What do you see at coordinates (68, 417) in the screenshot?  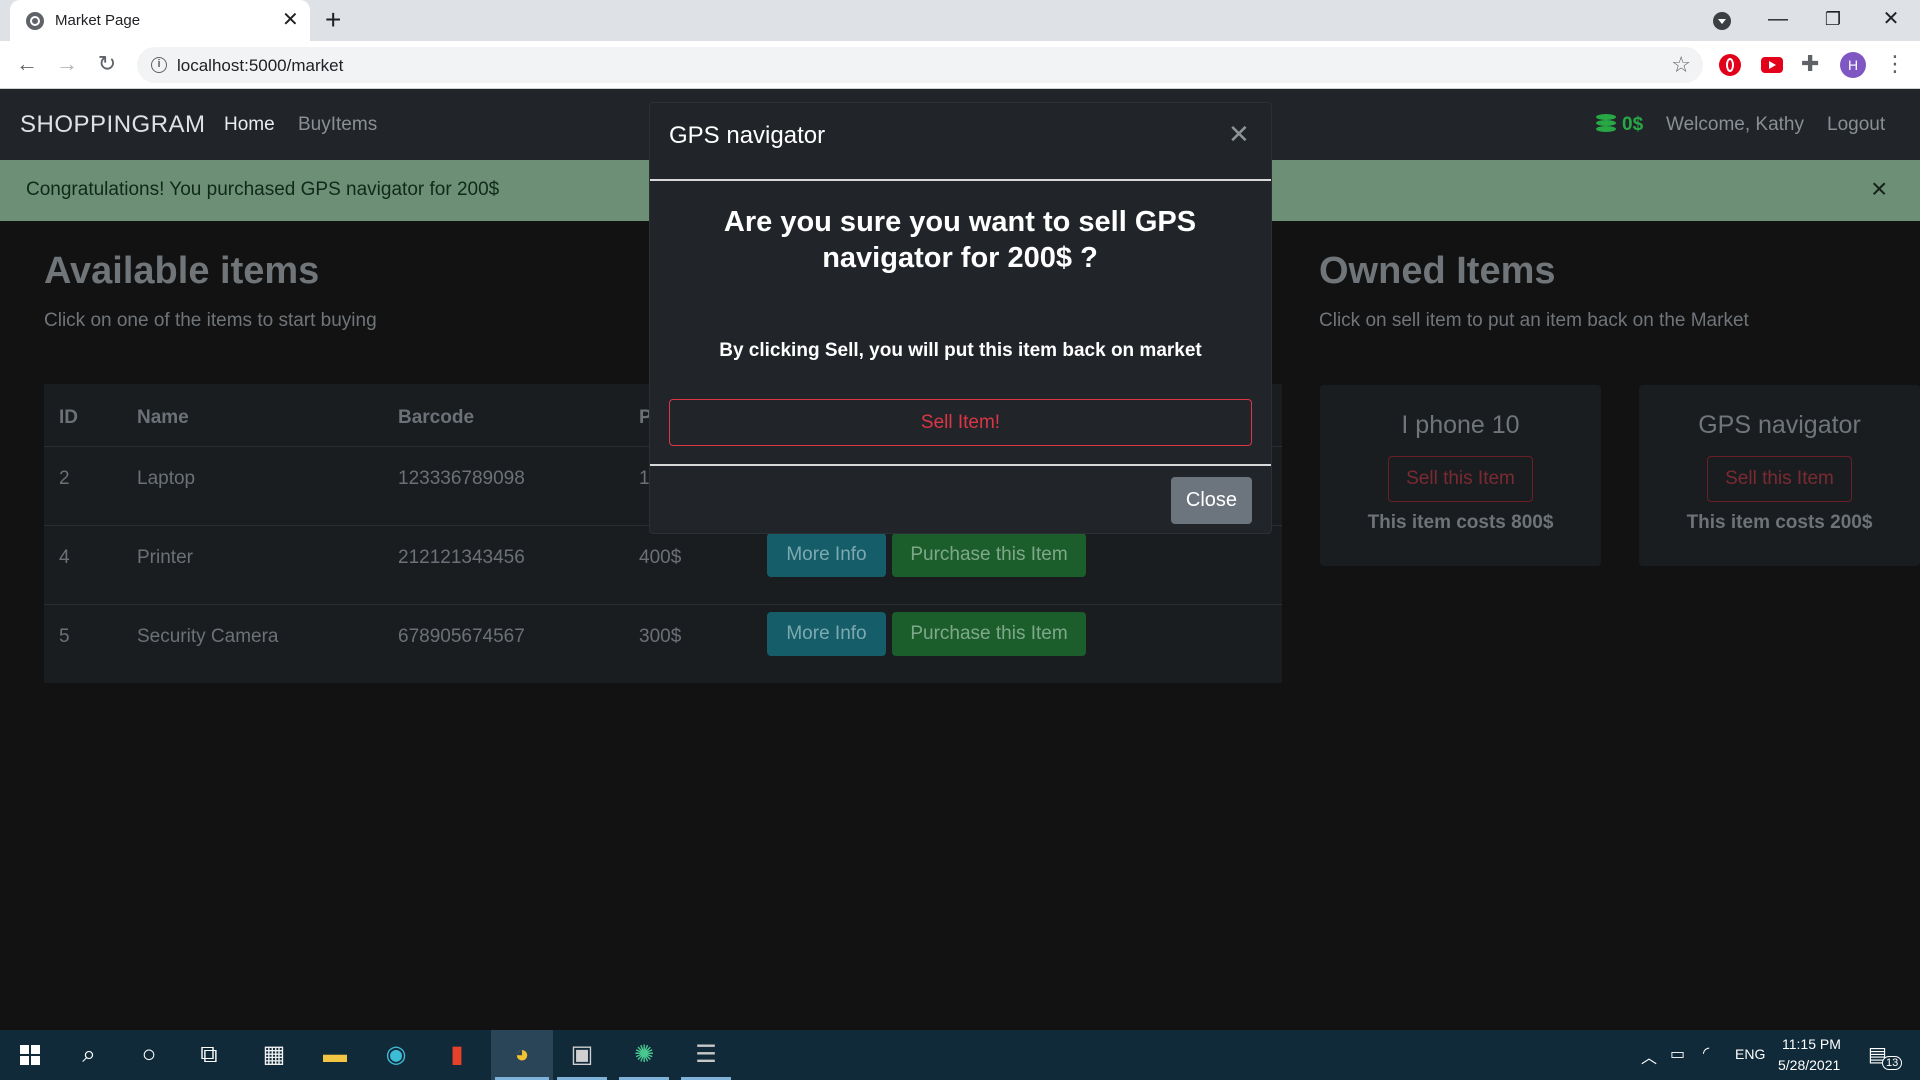 I see `column-header-id: ID` at bounding box center [68, 417].